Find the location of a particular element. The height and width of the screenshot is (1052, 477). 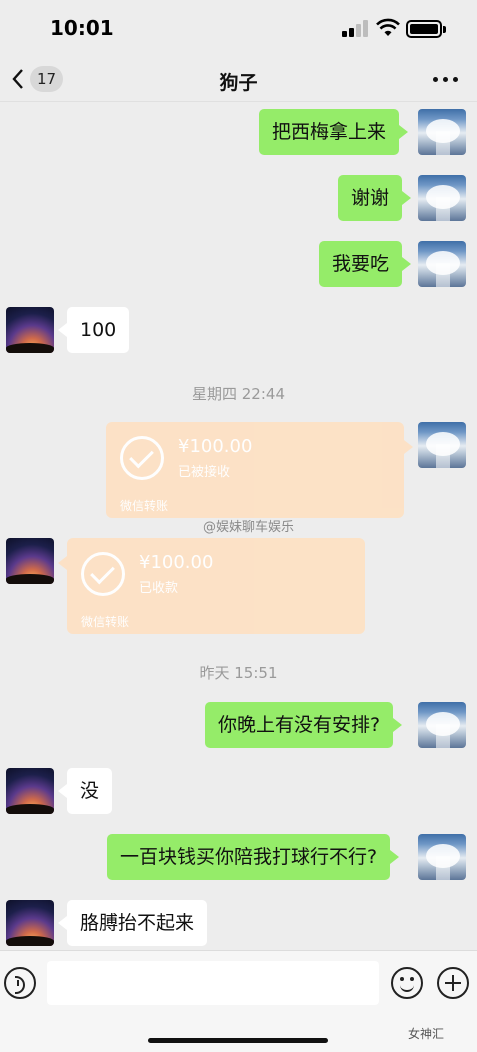

input-bar is located at coordinates (238, 1001).